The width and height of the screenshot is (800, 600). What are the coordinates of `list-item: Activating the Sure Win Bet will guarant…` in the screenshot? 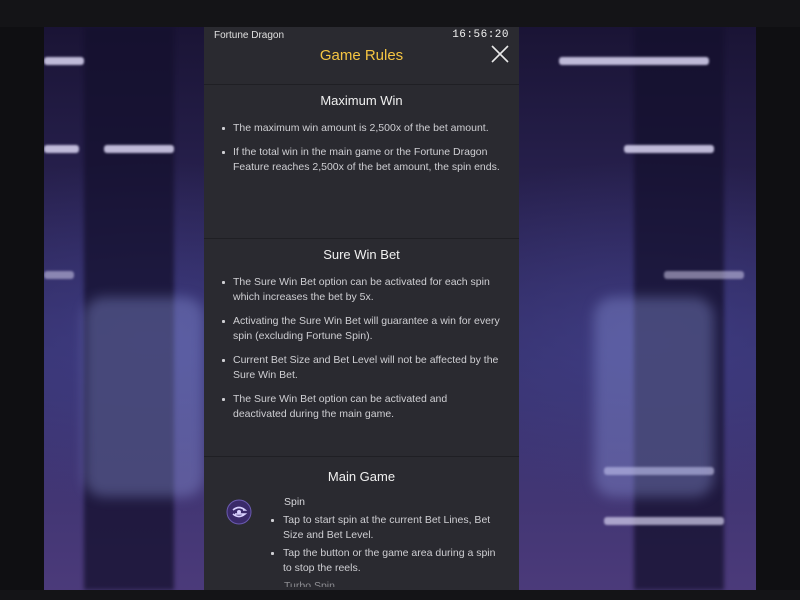 It's located at (361, 329).